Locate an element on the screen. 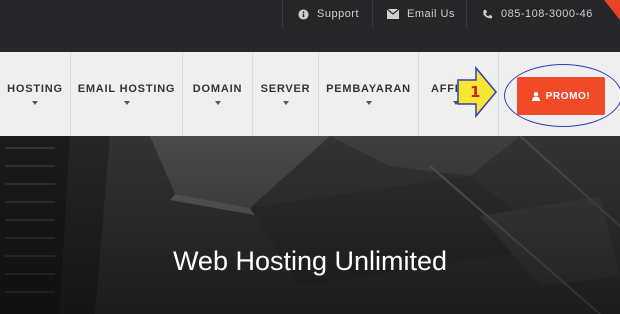  nav-item-label: AFFI is located at coordinates (445, 89).